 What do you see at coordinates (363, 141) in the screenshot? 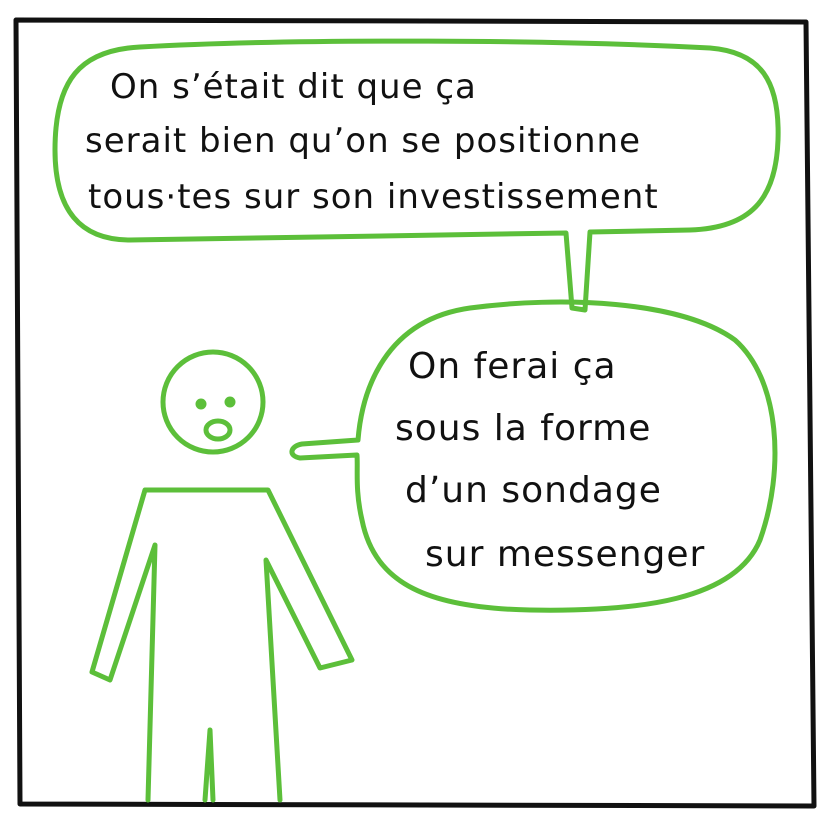
I see `bubble-top-line-2: serait bien qu’on se positionne` at bounding box center [363, 141].